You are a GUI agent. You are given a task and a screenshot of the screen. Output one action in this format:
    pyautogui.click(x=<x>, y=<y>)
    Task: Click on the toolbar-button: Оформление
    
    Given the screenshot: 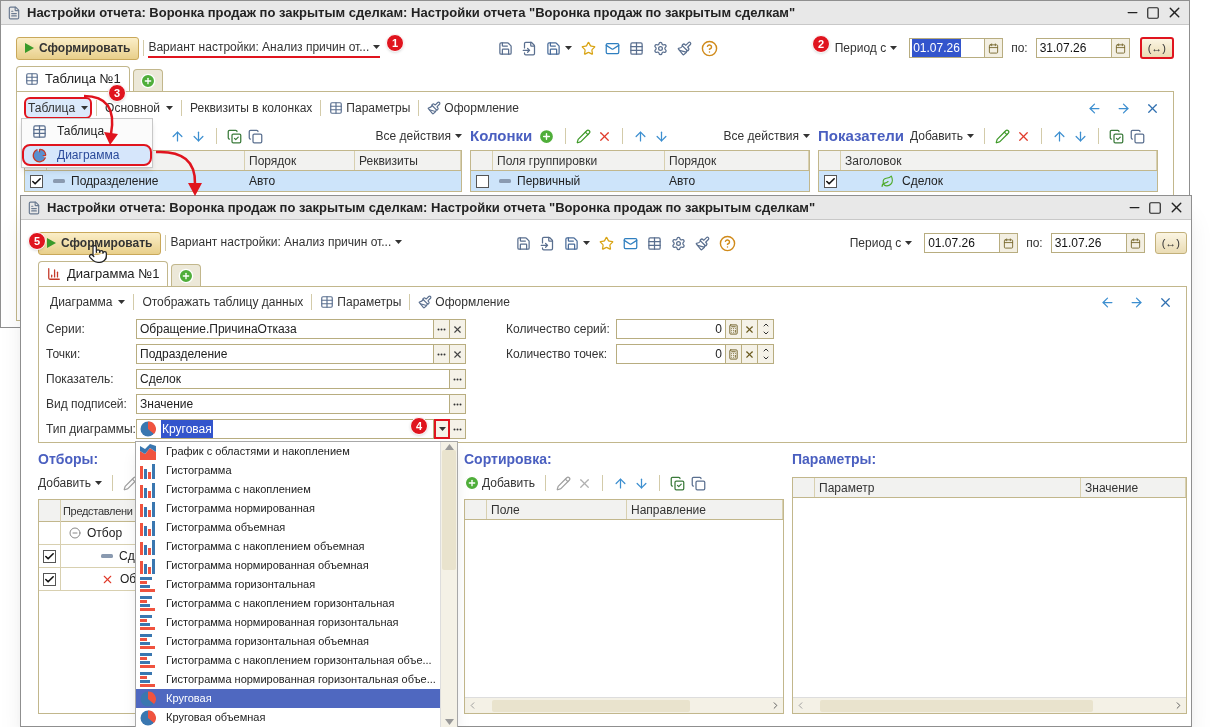 What is the action you would take?
    pyautogui.click(x=473, y=108)
    